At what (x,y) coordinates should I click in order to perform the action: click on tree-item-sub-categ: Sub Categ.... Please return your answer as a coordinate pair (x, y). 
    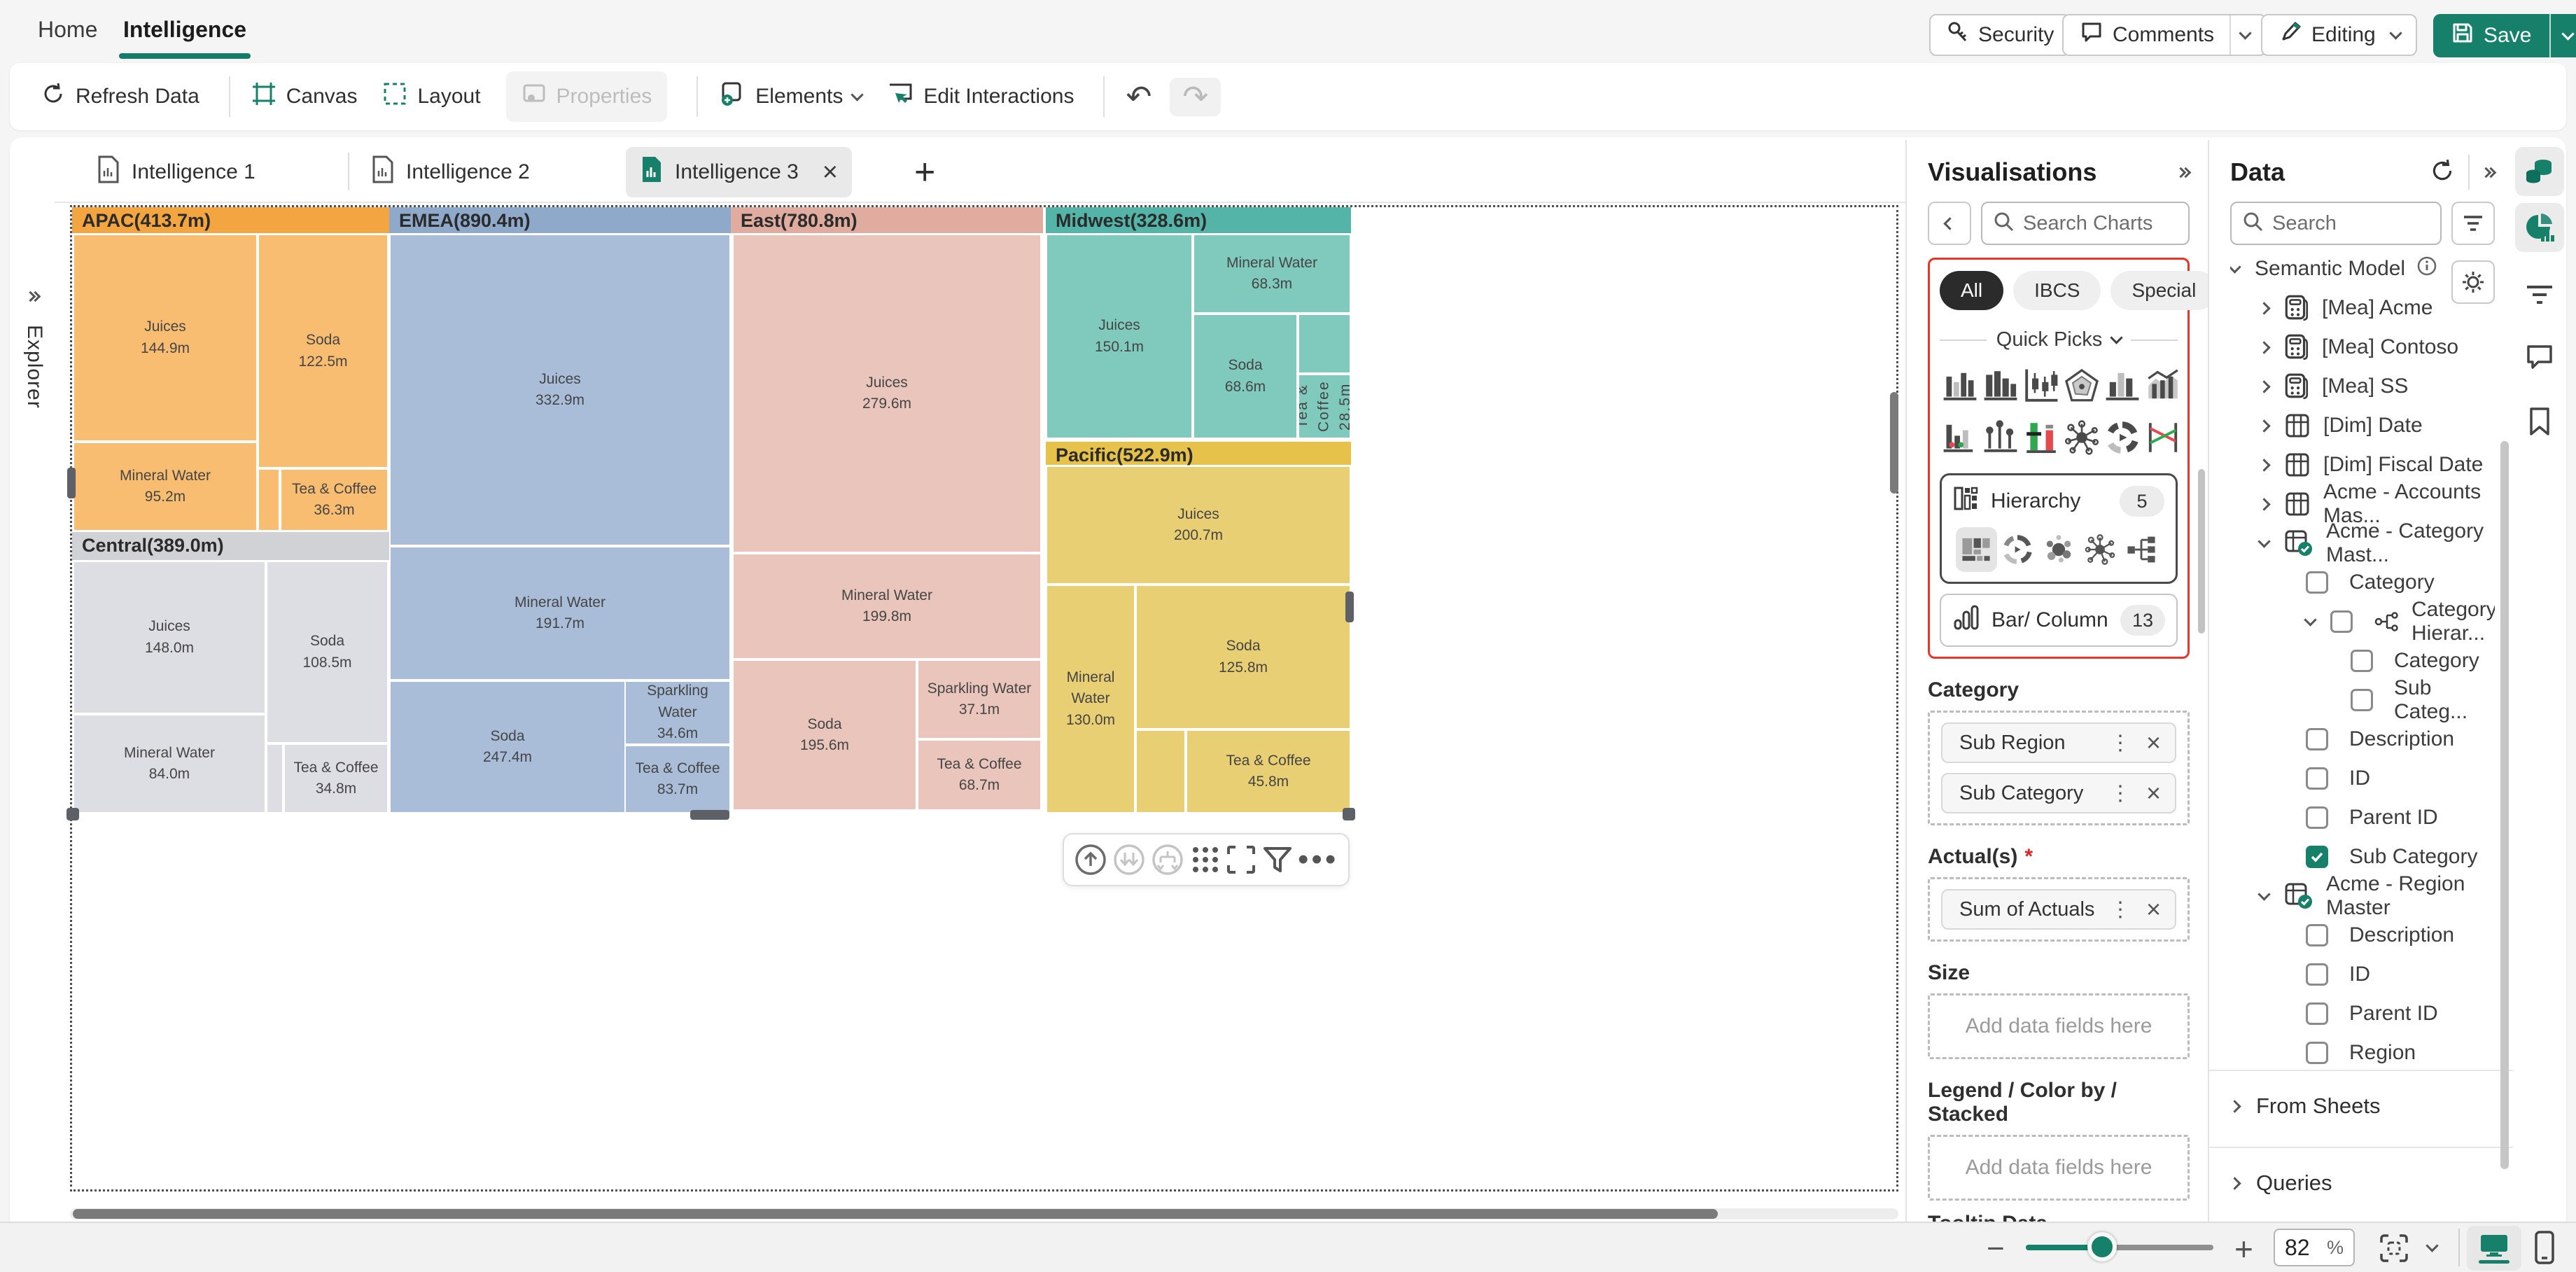
    Looking at the image, I should click on (2362, 699).